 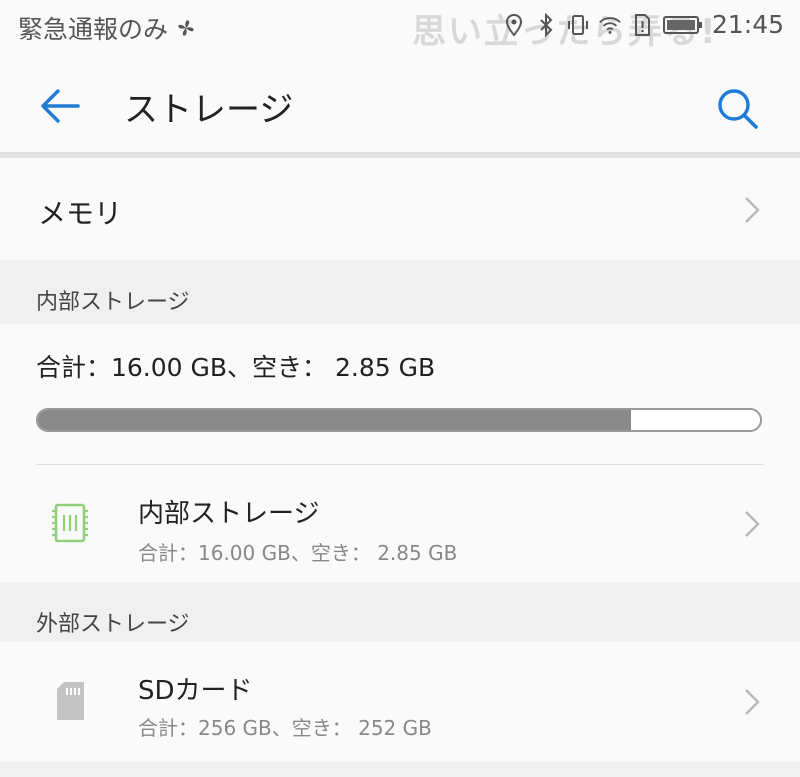 I want to click on arrow-left-icon, so click(x=60, y=106).